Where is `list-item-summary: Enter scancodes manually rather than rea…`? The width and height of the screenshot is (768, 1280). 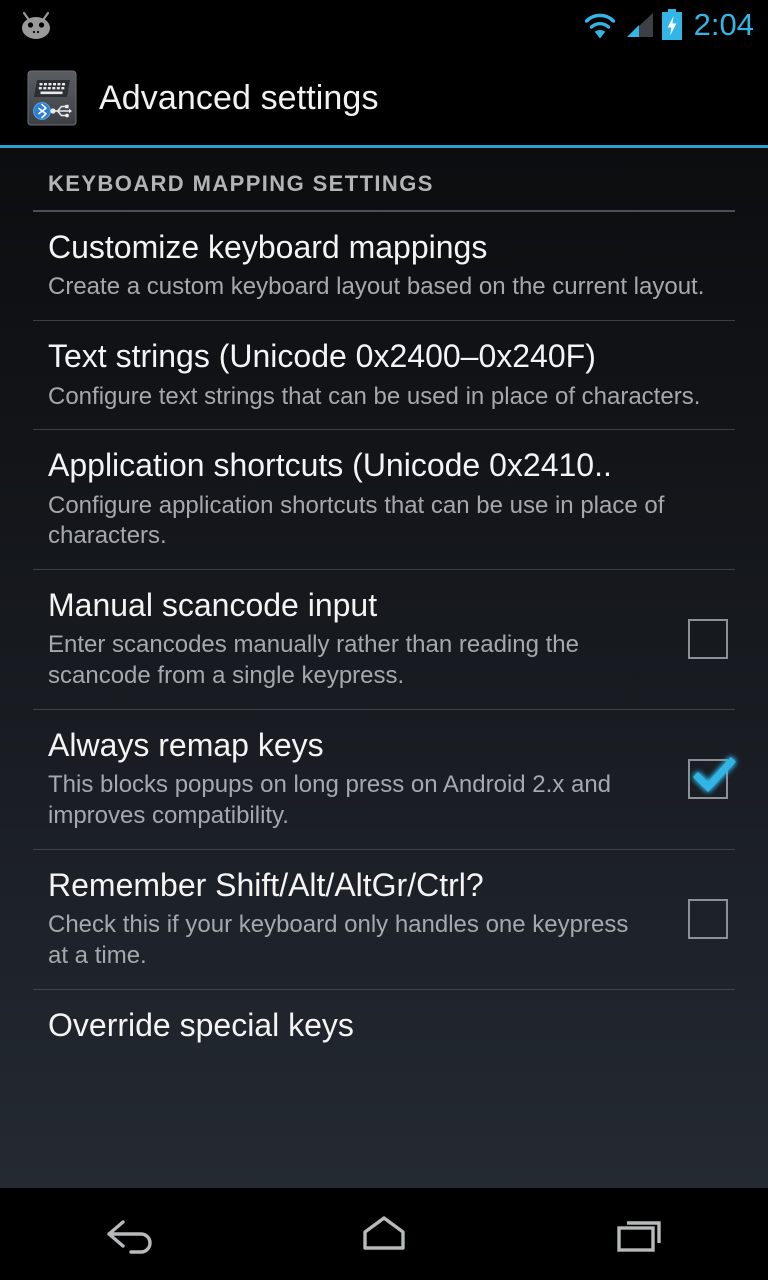
list-item-summary: Enter scancodes manually rather than rea… is located at coordinates (313, 660).